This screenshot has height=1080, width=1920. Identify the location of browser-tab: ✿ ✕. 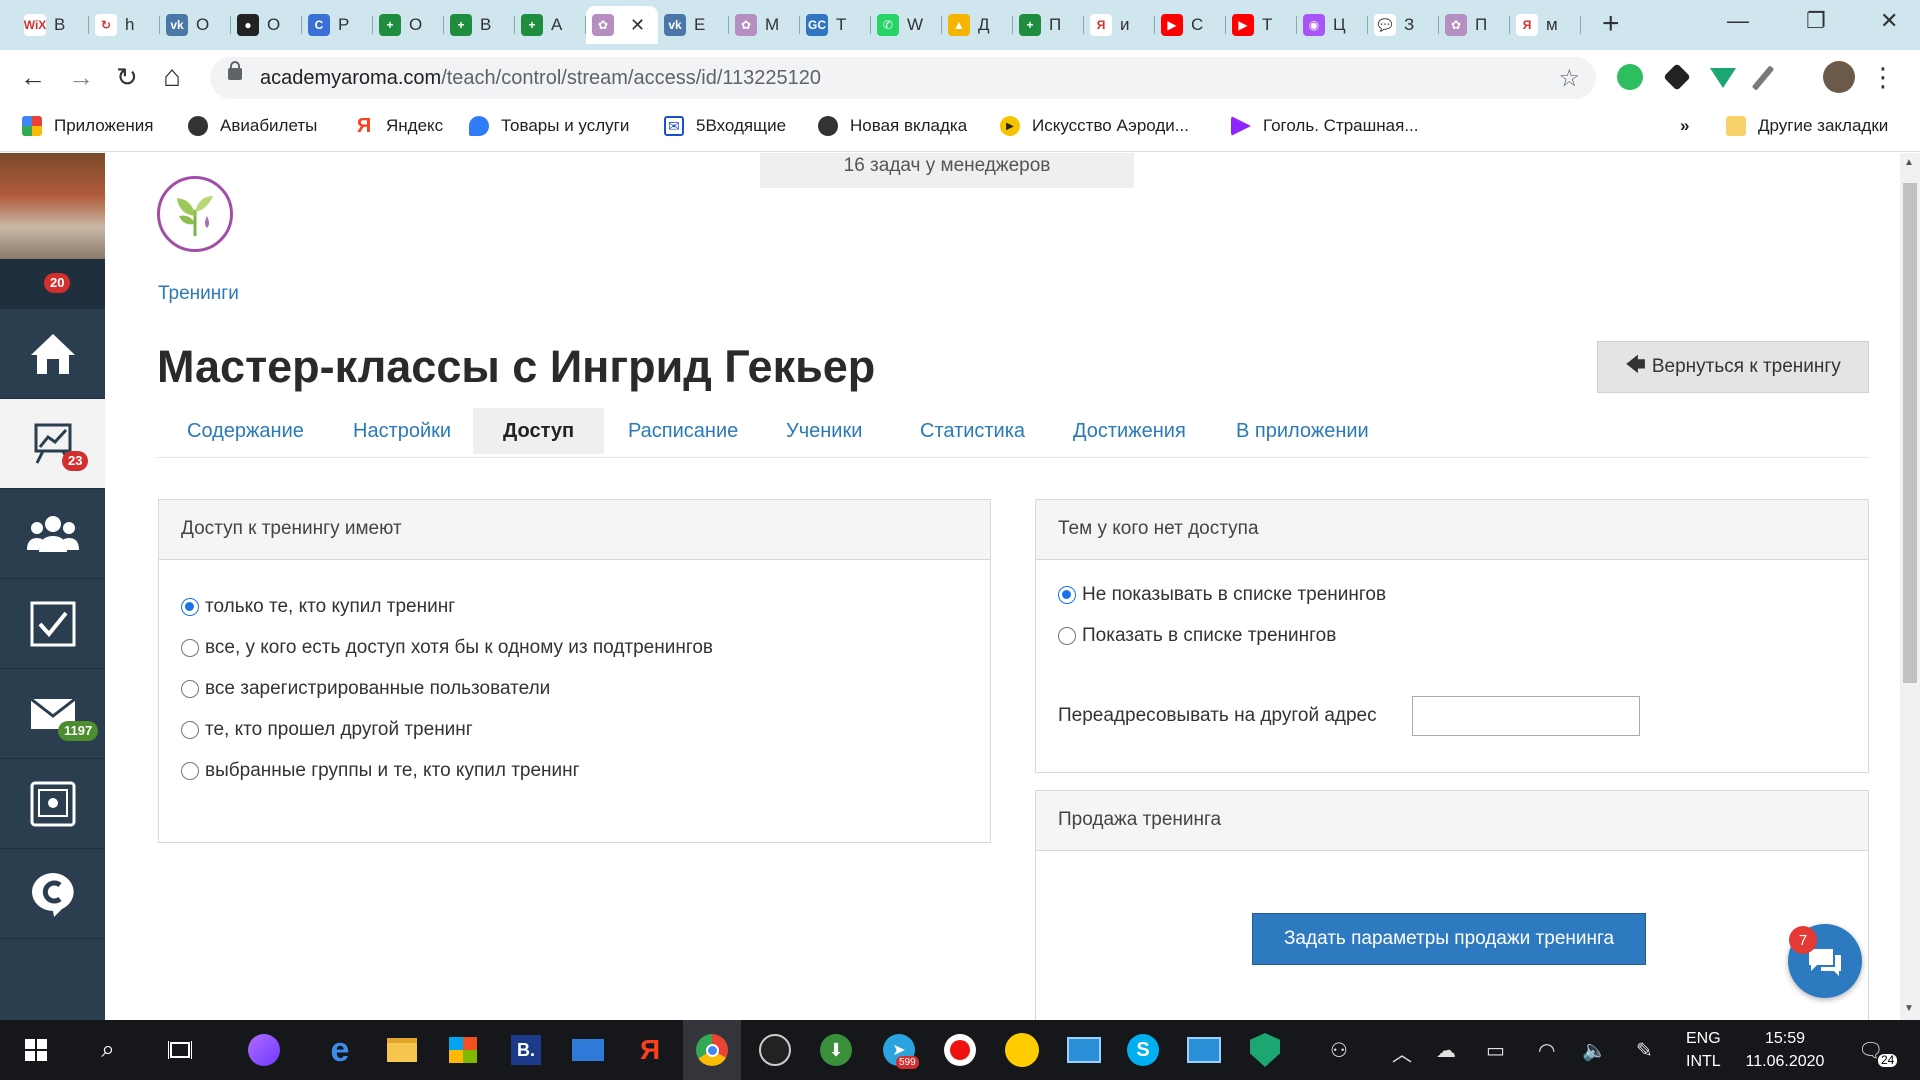
(622, 25).